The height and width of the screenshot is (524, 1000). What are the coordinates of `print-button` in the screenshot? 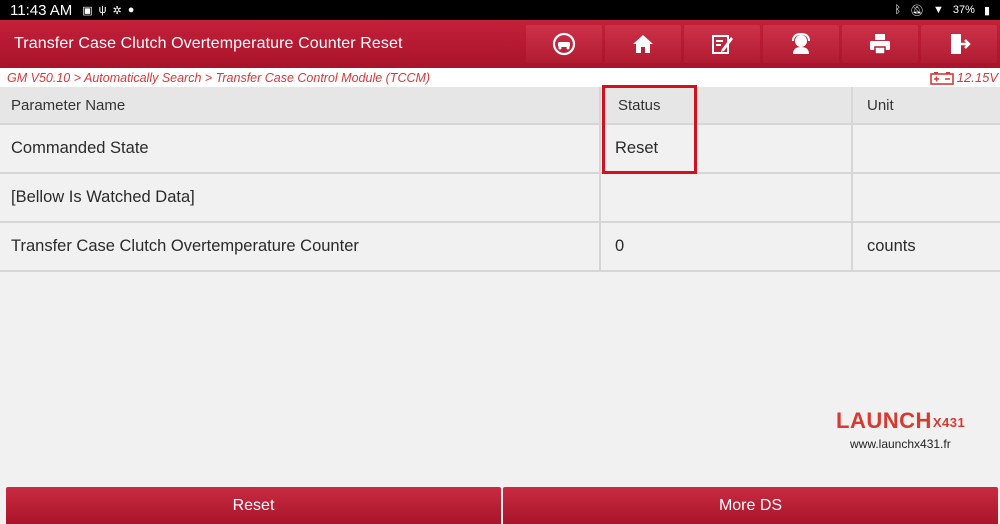 It's located at (880, 44).